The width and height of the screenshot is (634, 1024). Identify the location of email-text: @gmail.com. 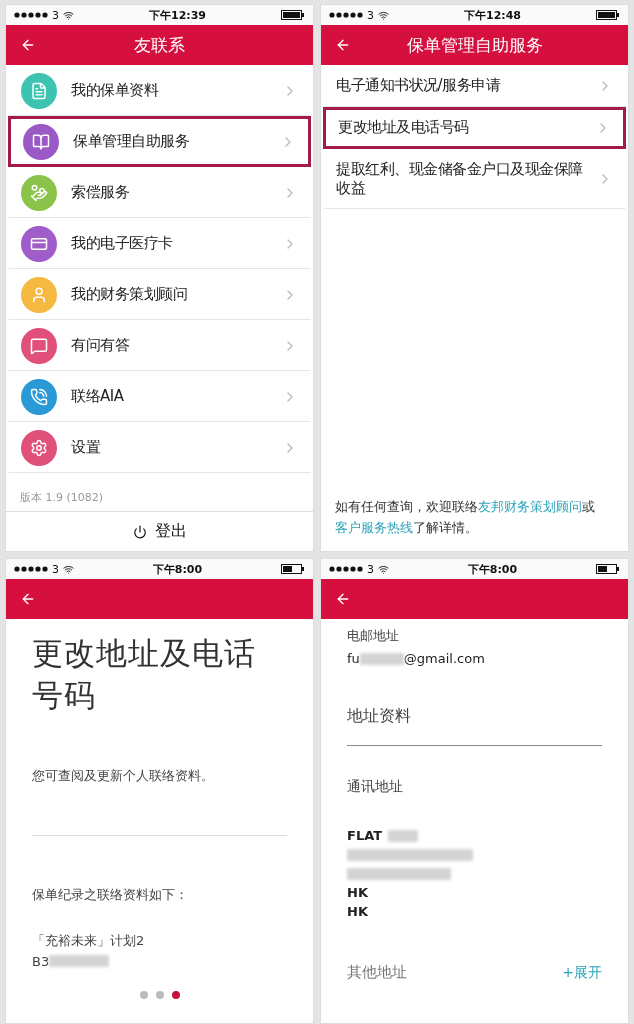
(444, 658).